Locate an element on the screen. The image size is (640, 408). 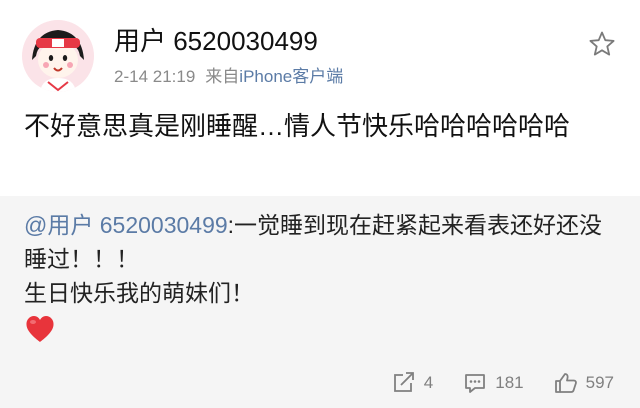
avatar-image is located at coordinates (58, 56).